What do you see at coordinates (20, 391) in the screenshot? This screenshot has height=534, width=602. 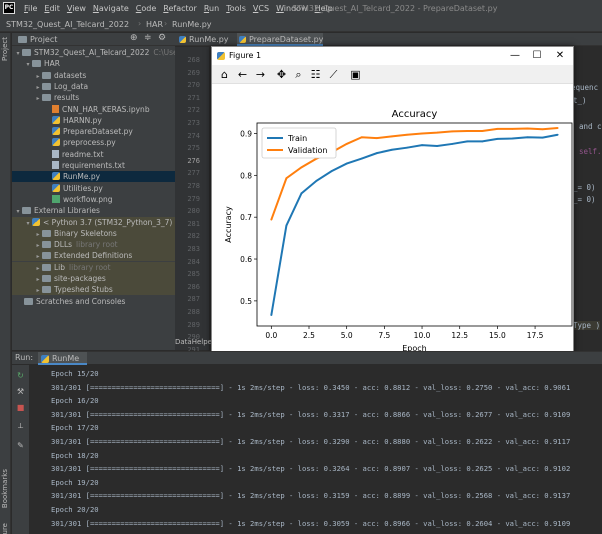 I see `wrench-icon: ⚒` at bounding box center [20, 391].